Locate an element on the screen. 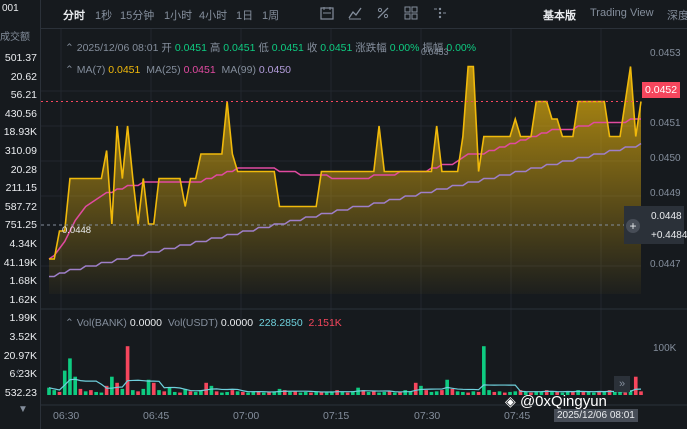  time-axis-label: 07:30 is located at coordinates (427, 416).